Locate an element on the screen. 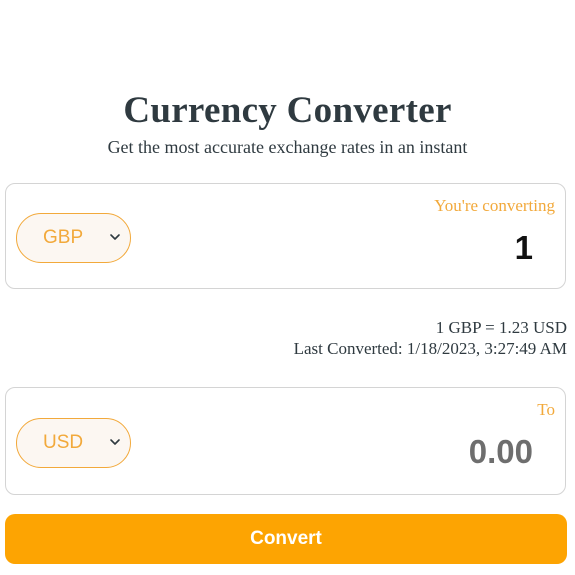  from-currency-select: GBP is located at coordinates (73, 238).